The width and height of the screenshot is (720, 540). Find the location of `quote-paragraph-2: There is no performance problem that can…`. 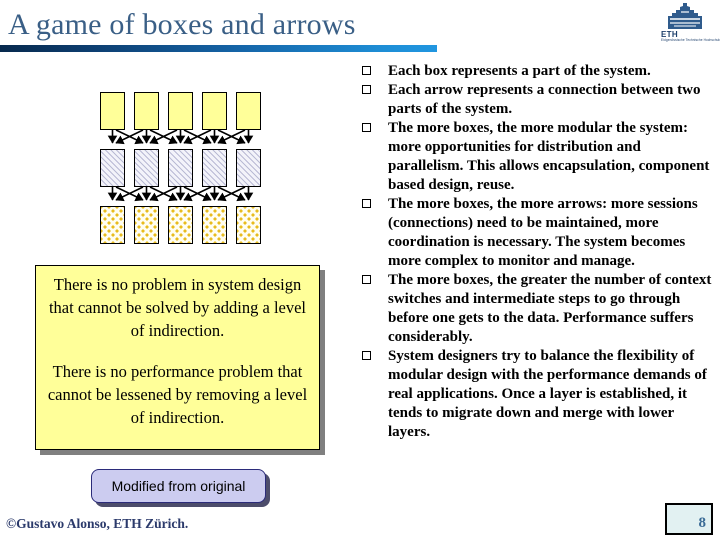

quote-paragraph-2: There is no performance problem that can… is located at coordinates (177, 394).